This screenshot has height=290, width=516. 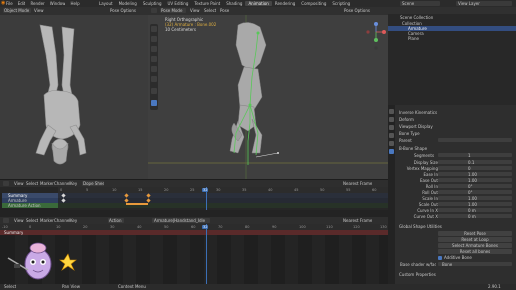 What do you see at coordinates (391, 111) in the screenshot?
I see `tool-tab-icon` at bounding box center [391, 111].